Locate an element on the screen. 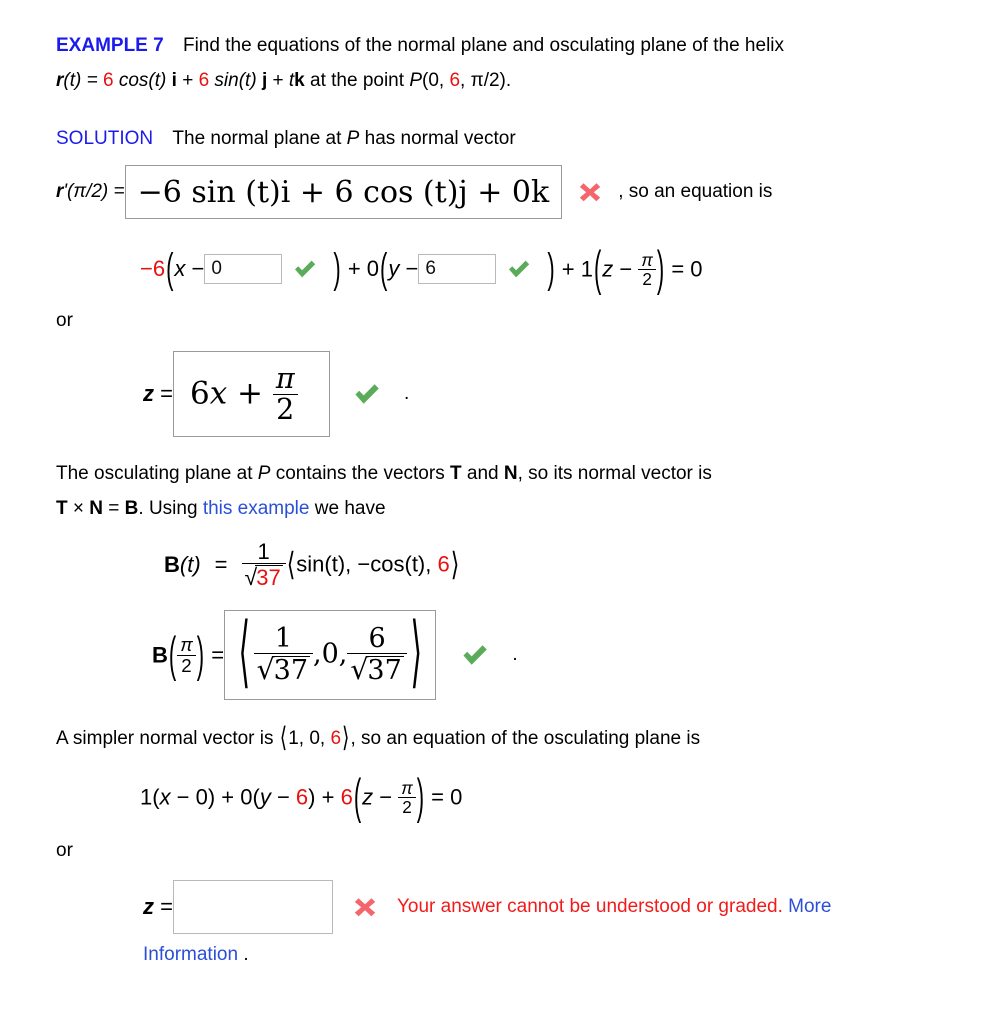  final-answer-input is located at coordinates (252, 907).